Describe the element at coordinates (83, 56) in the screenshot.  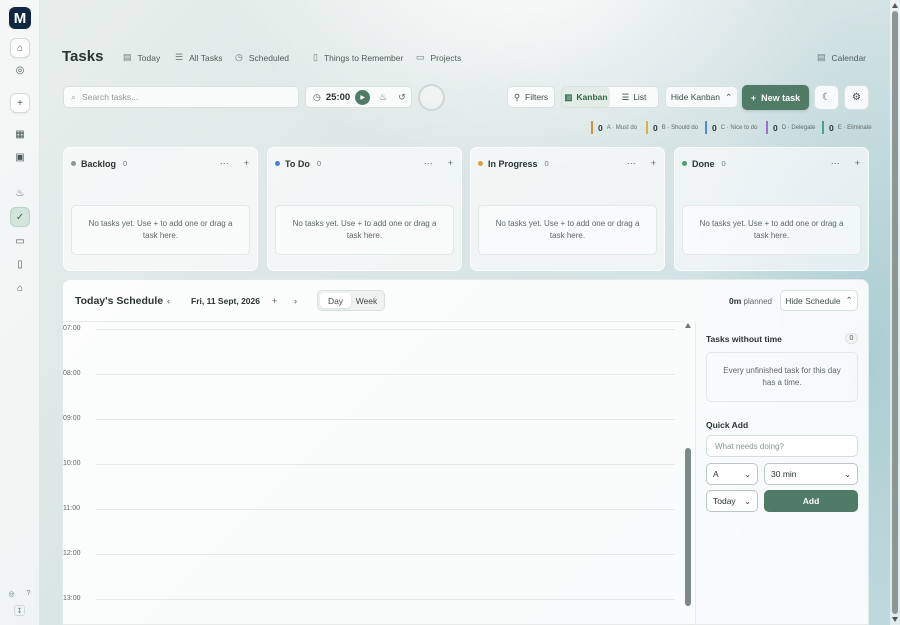
I see `page-title: Tasks` at that location.